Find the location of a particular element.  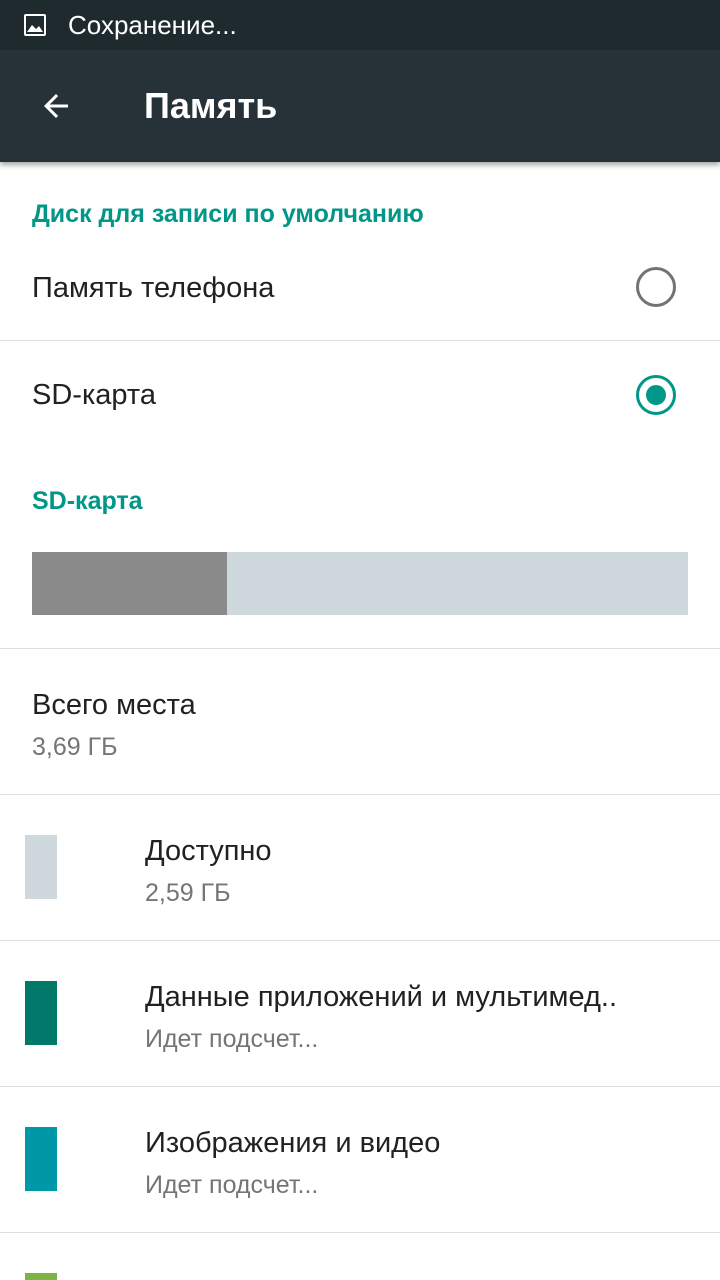

app-bar: Память is located at coordinates (360, 106).